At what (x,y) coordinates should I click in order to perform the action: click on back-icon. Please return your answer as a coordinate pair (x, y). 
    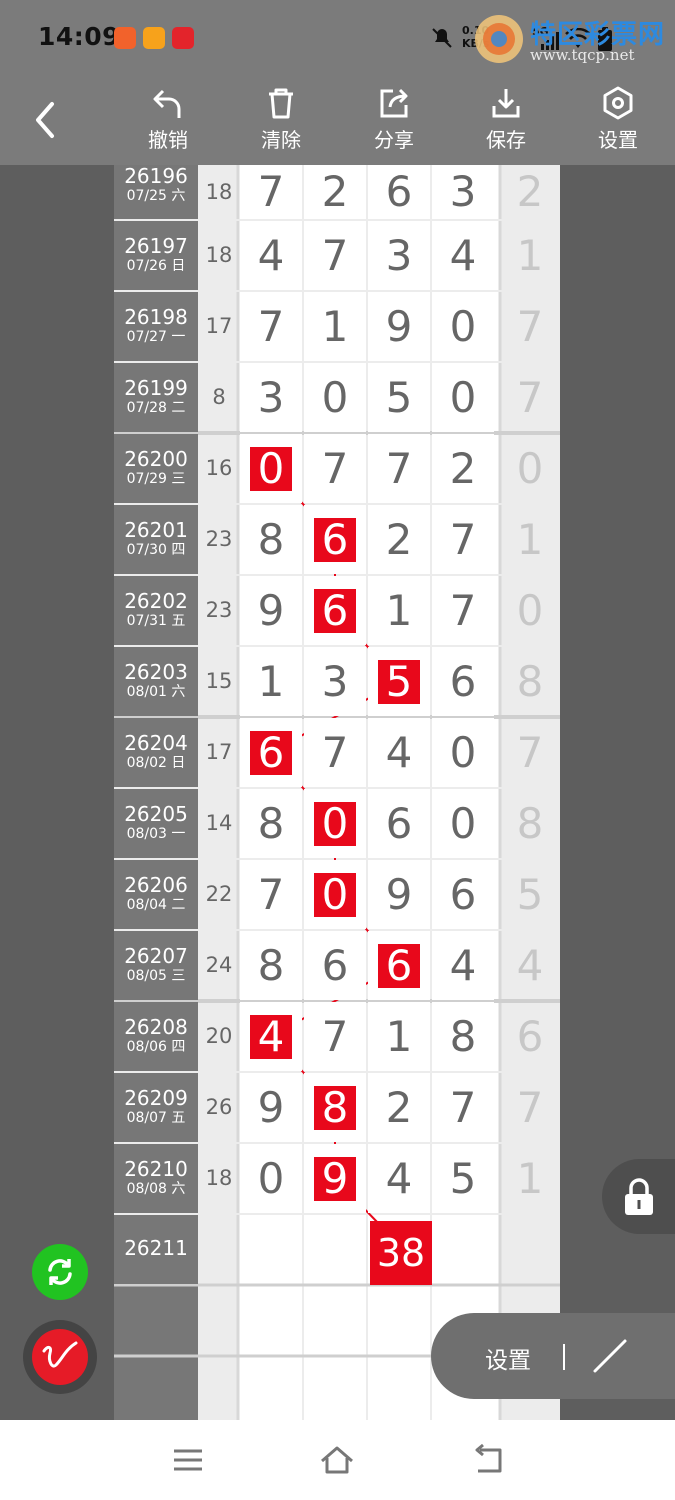
    Looking at the image, I should click on (45, 120).